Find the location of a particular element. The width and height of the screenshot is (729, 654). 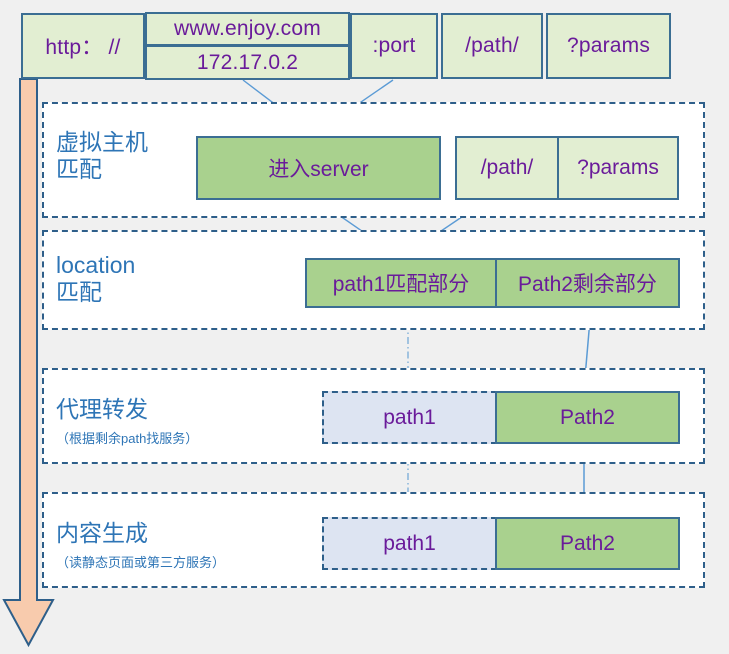

url-cell-path: /path/ is located at coordinates (492, 46).